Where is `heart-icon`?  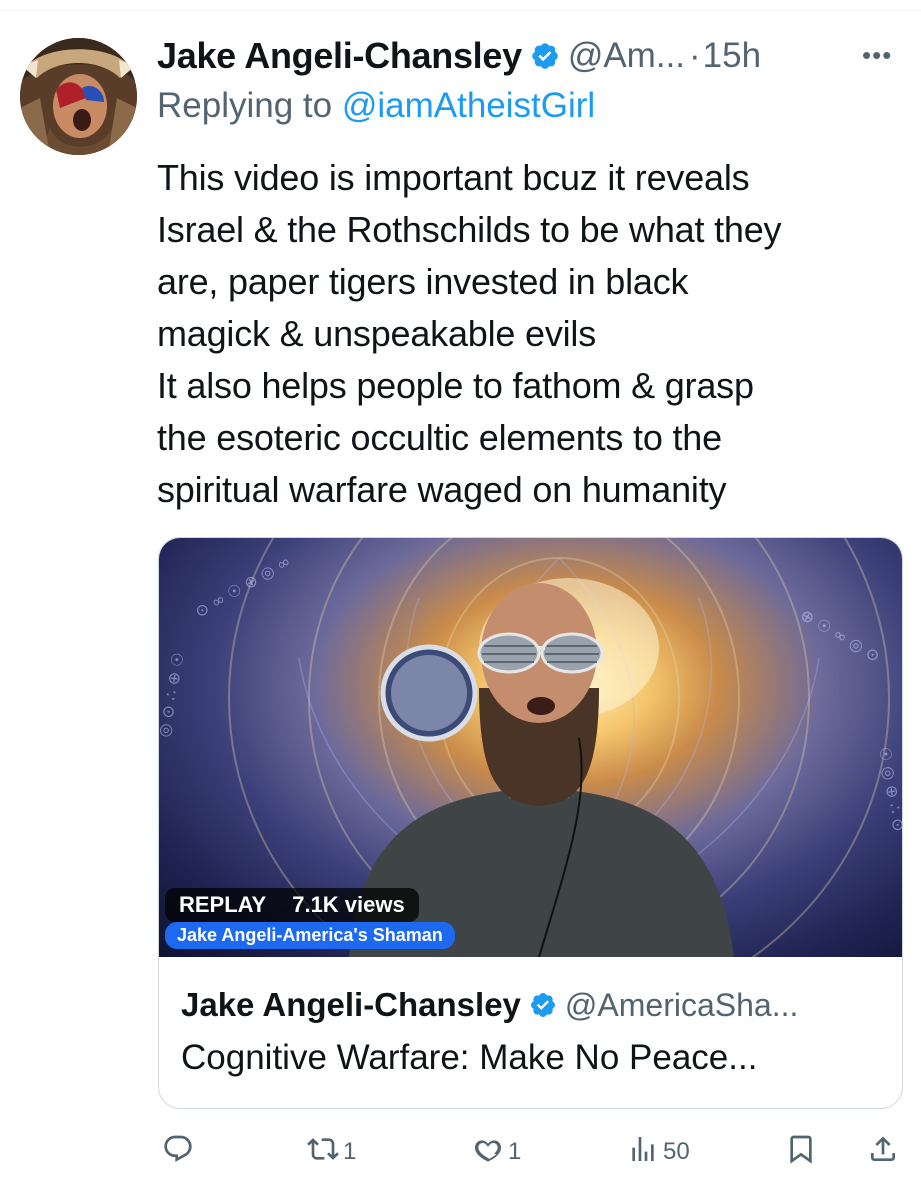
heart-icon is located at coordinates (488, 1152).